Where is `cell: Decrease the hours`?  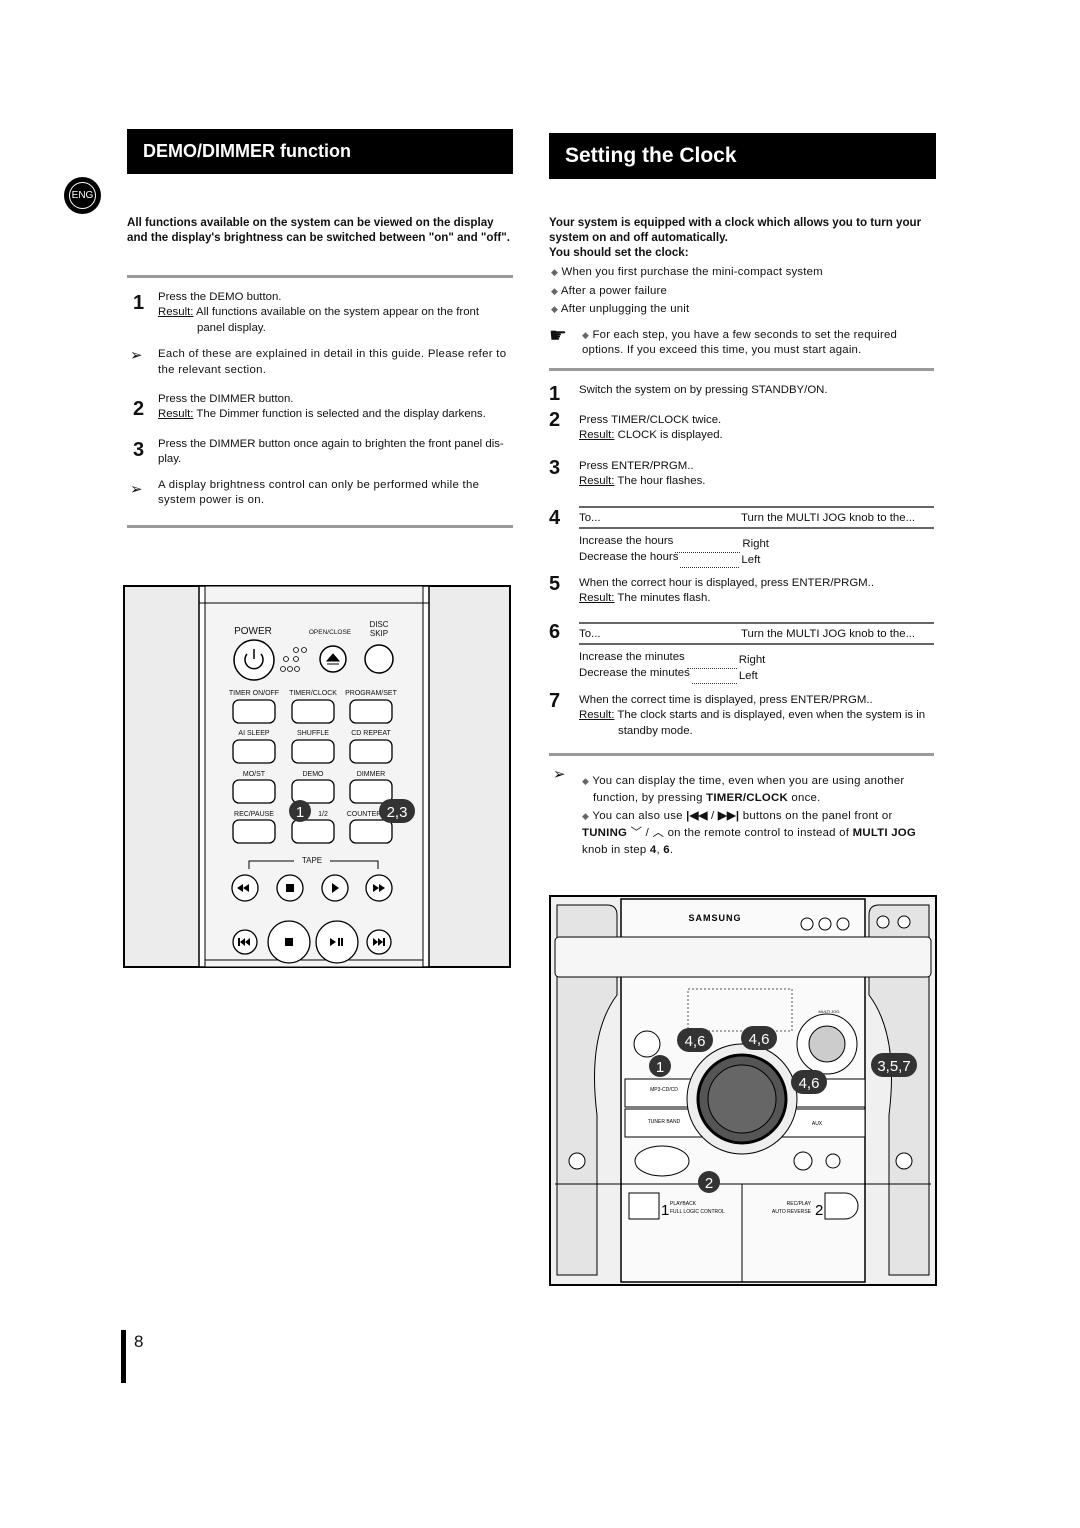 cell: Decrease the hours is located at coordinates (629, 556).